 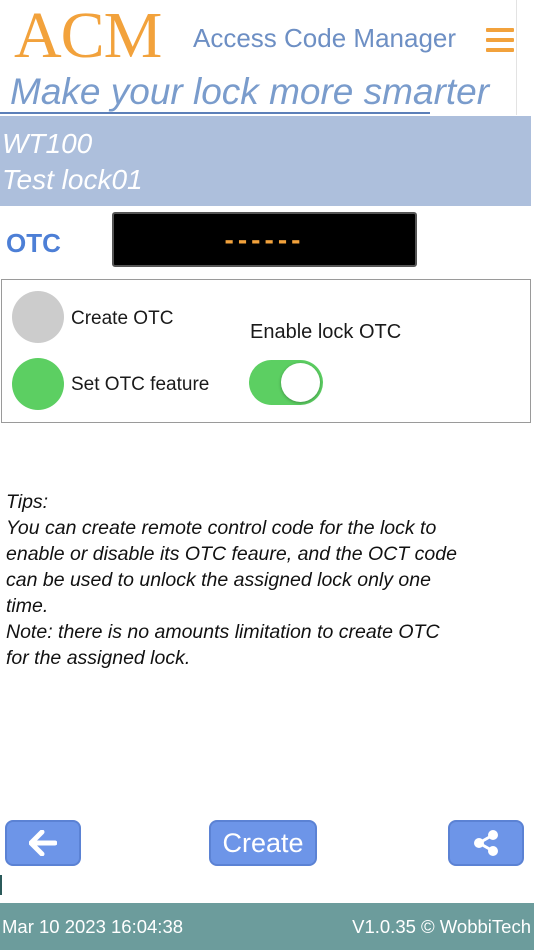 I want to click on set-otc-feature-label: Set OTC feature, so click(x=140, y=384).